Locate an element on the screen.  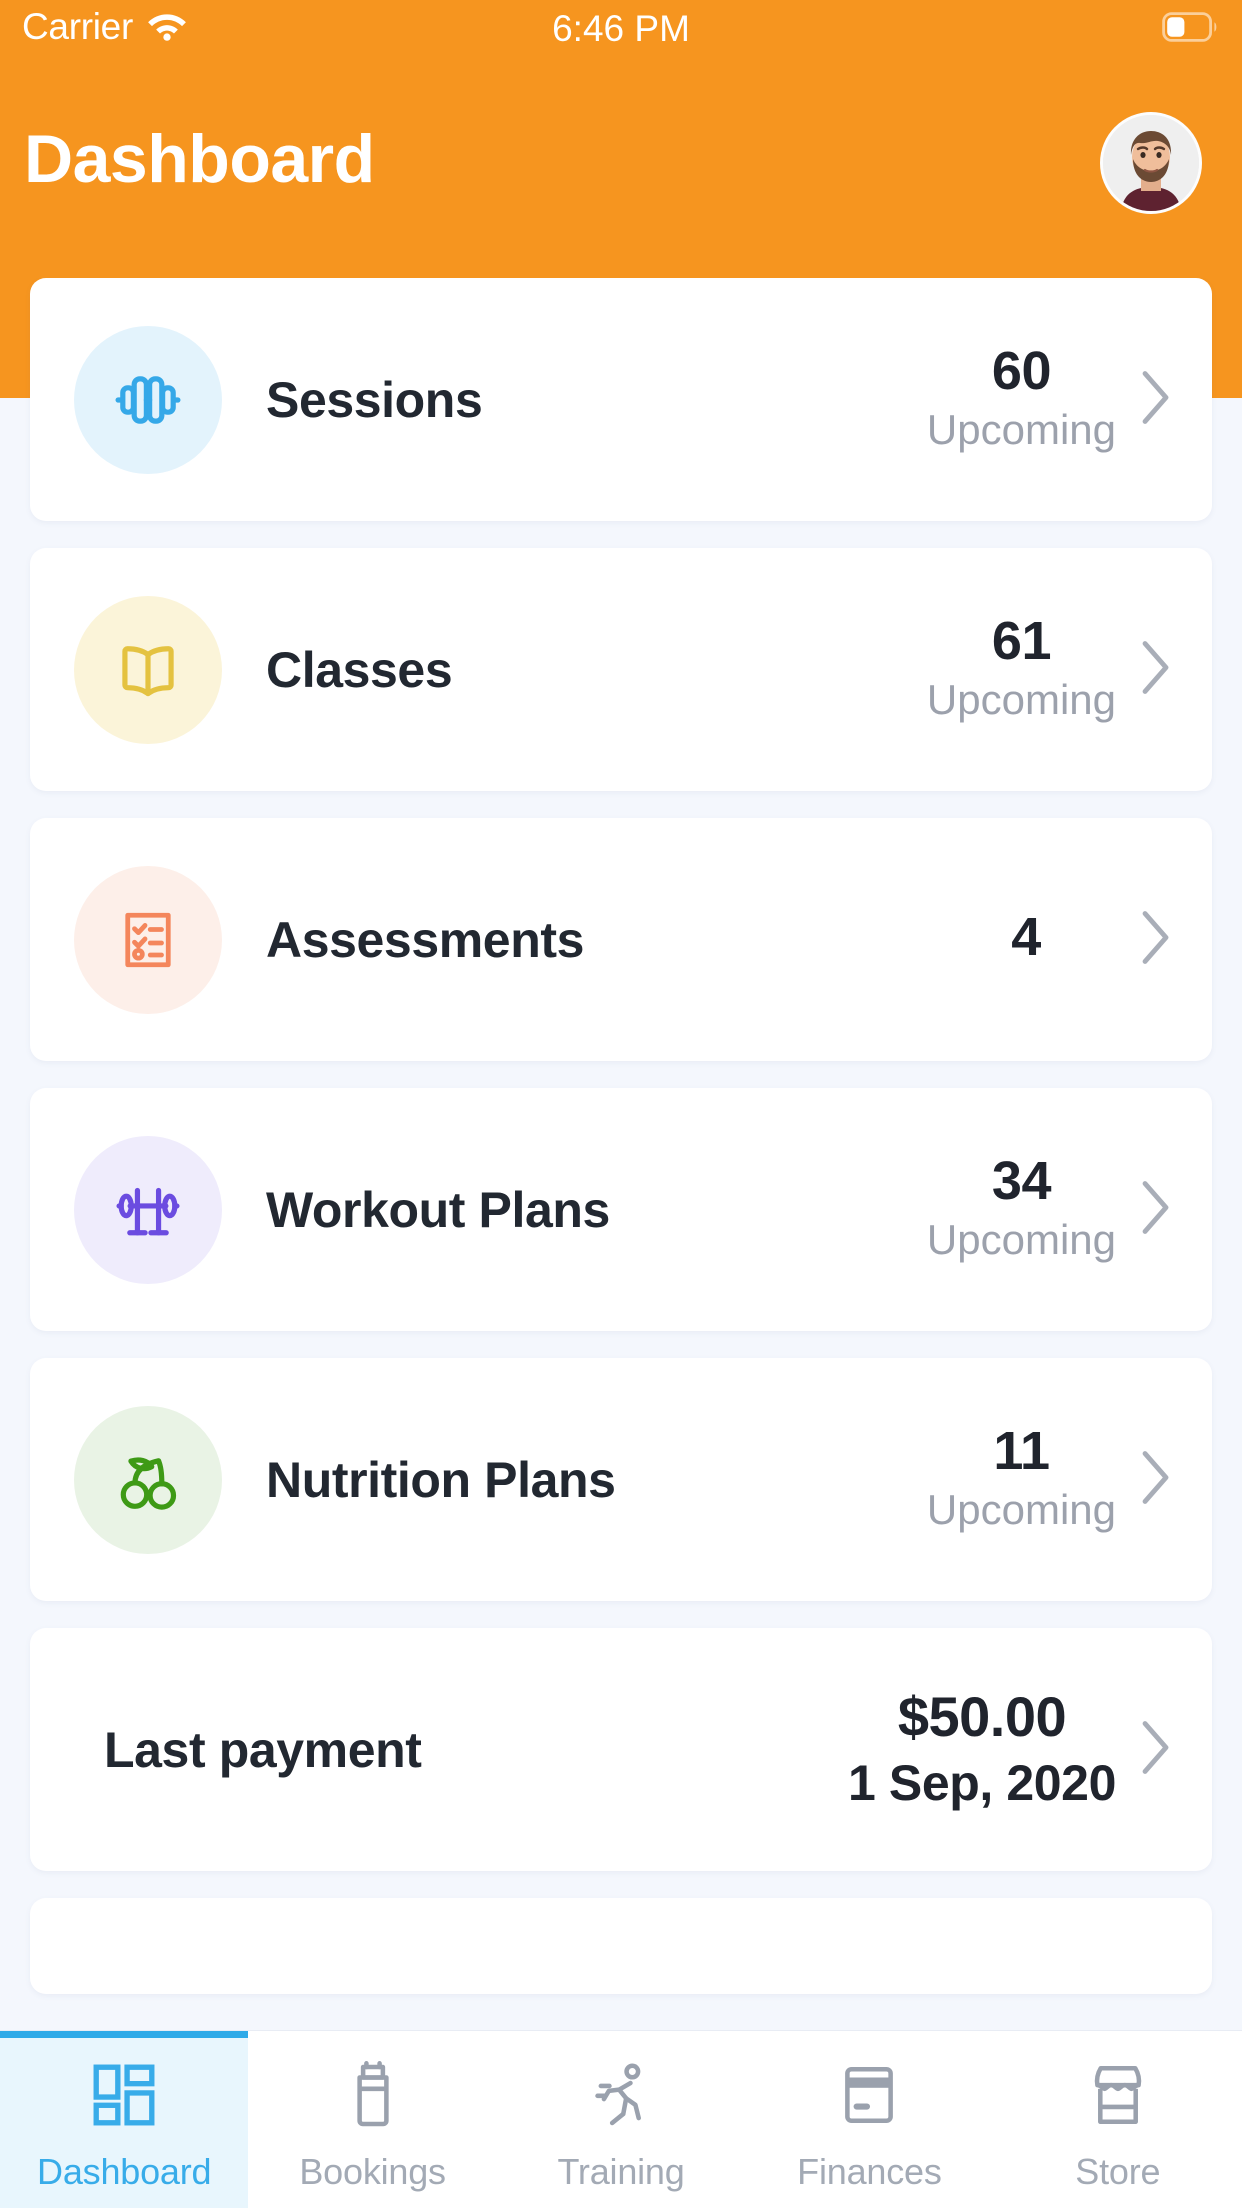
nav-bar: Dashboard is located at coordinates (621, 181).